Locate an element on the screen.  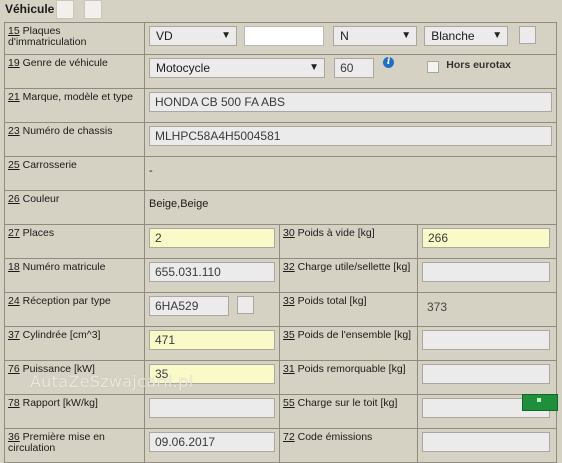
cylindree-value-cell: 471 is located at coordinates (212, 343).